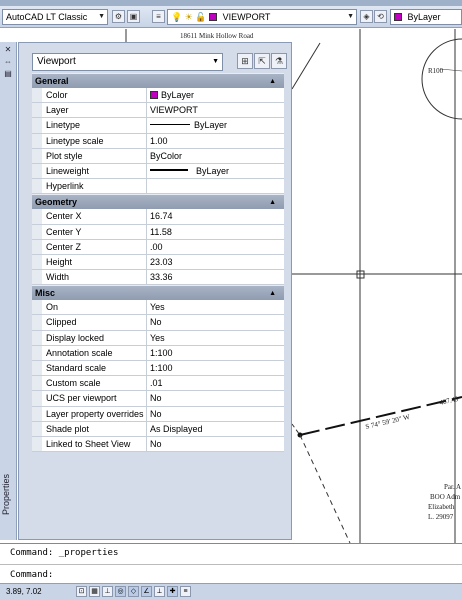  What do you see at coordinates (215, 429) in the screenshot?
I see `property-value: As Displayed` at bounding box center [215, 429].